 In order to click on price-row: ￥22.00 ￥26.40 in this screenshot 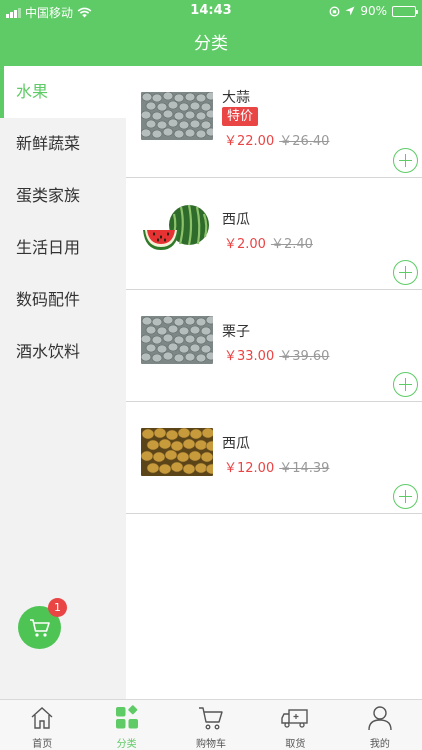, I will do `click(276, 139)`.